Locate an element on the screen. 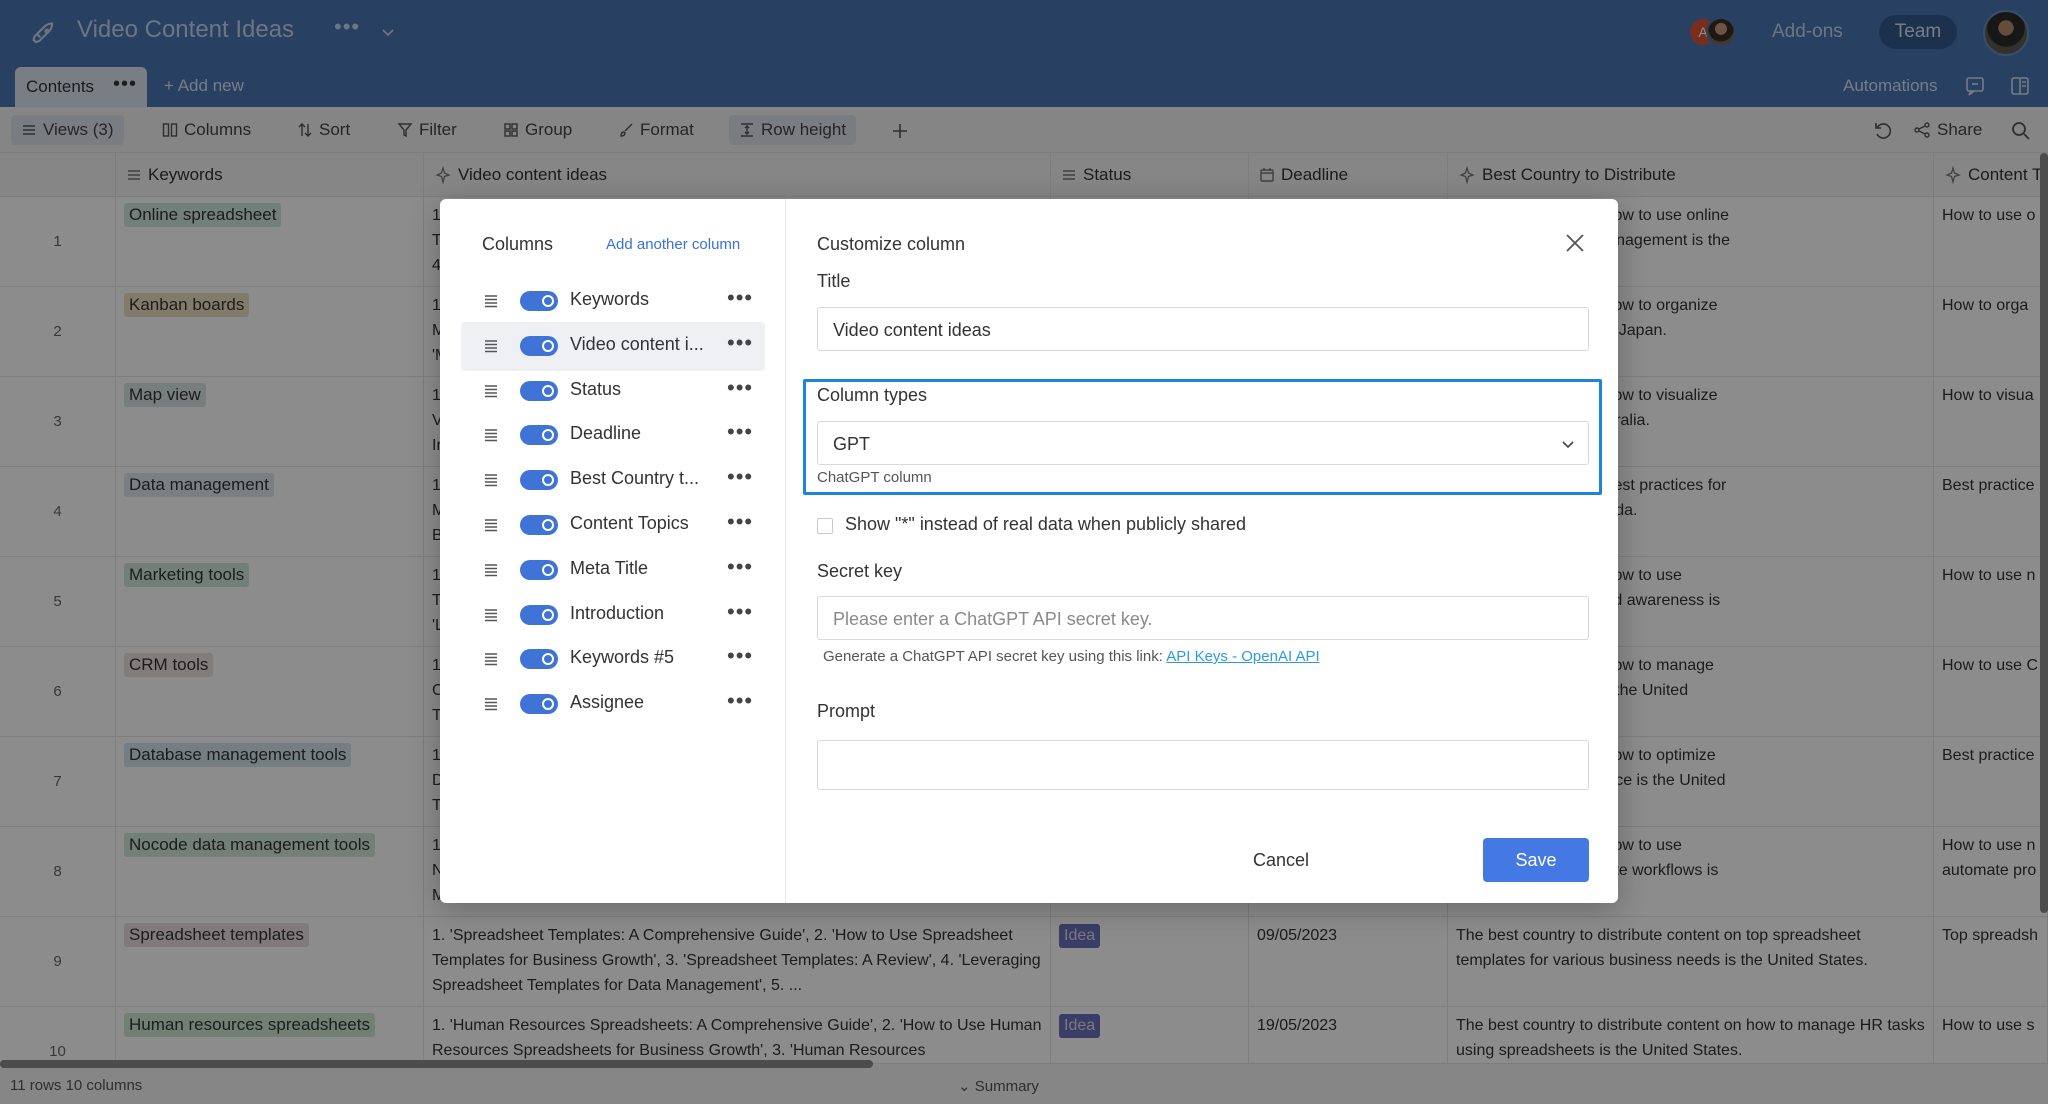 The image size is (2048, 1104). column-type-value: GPT is located at coordinates (852, 444).